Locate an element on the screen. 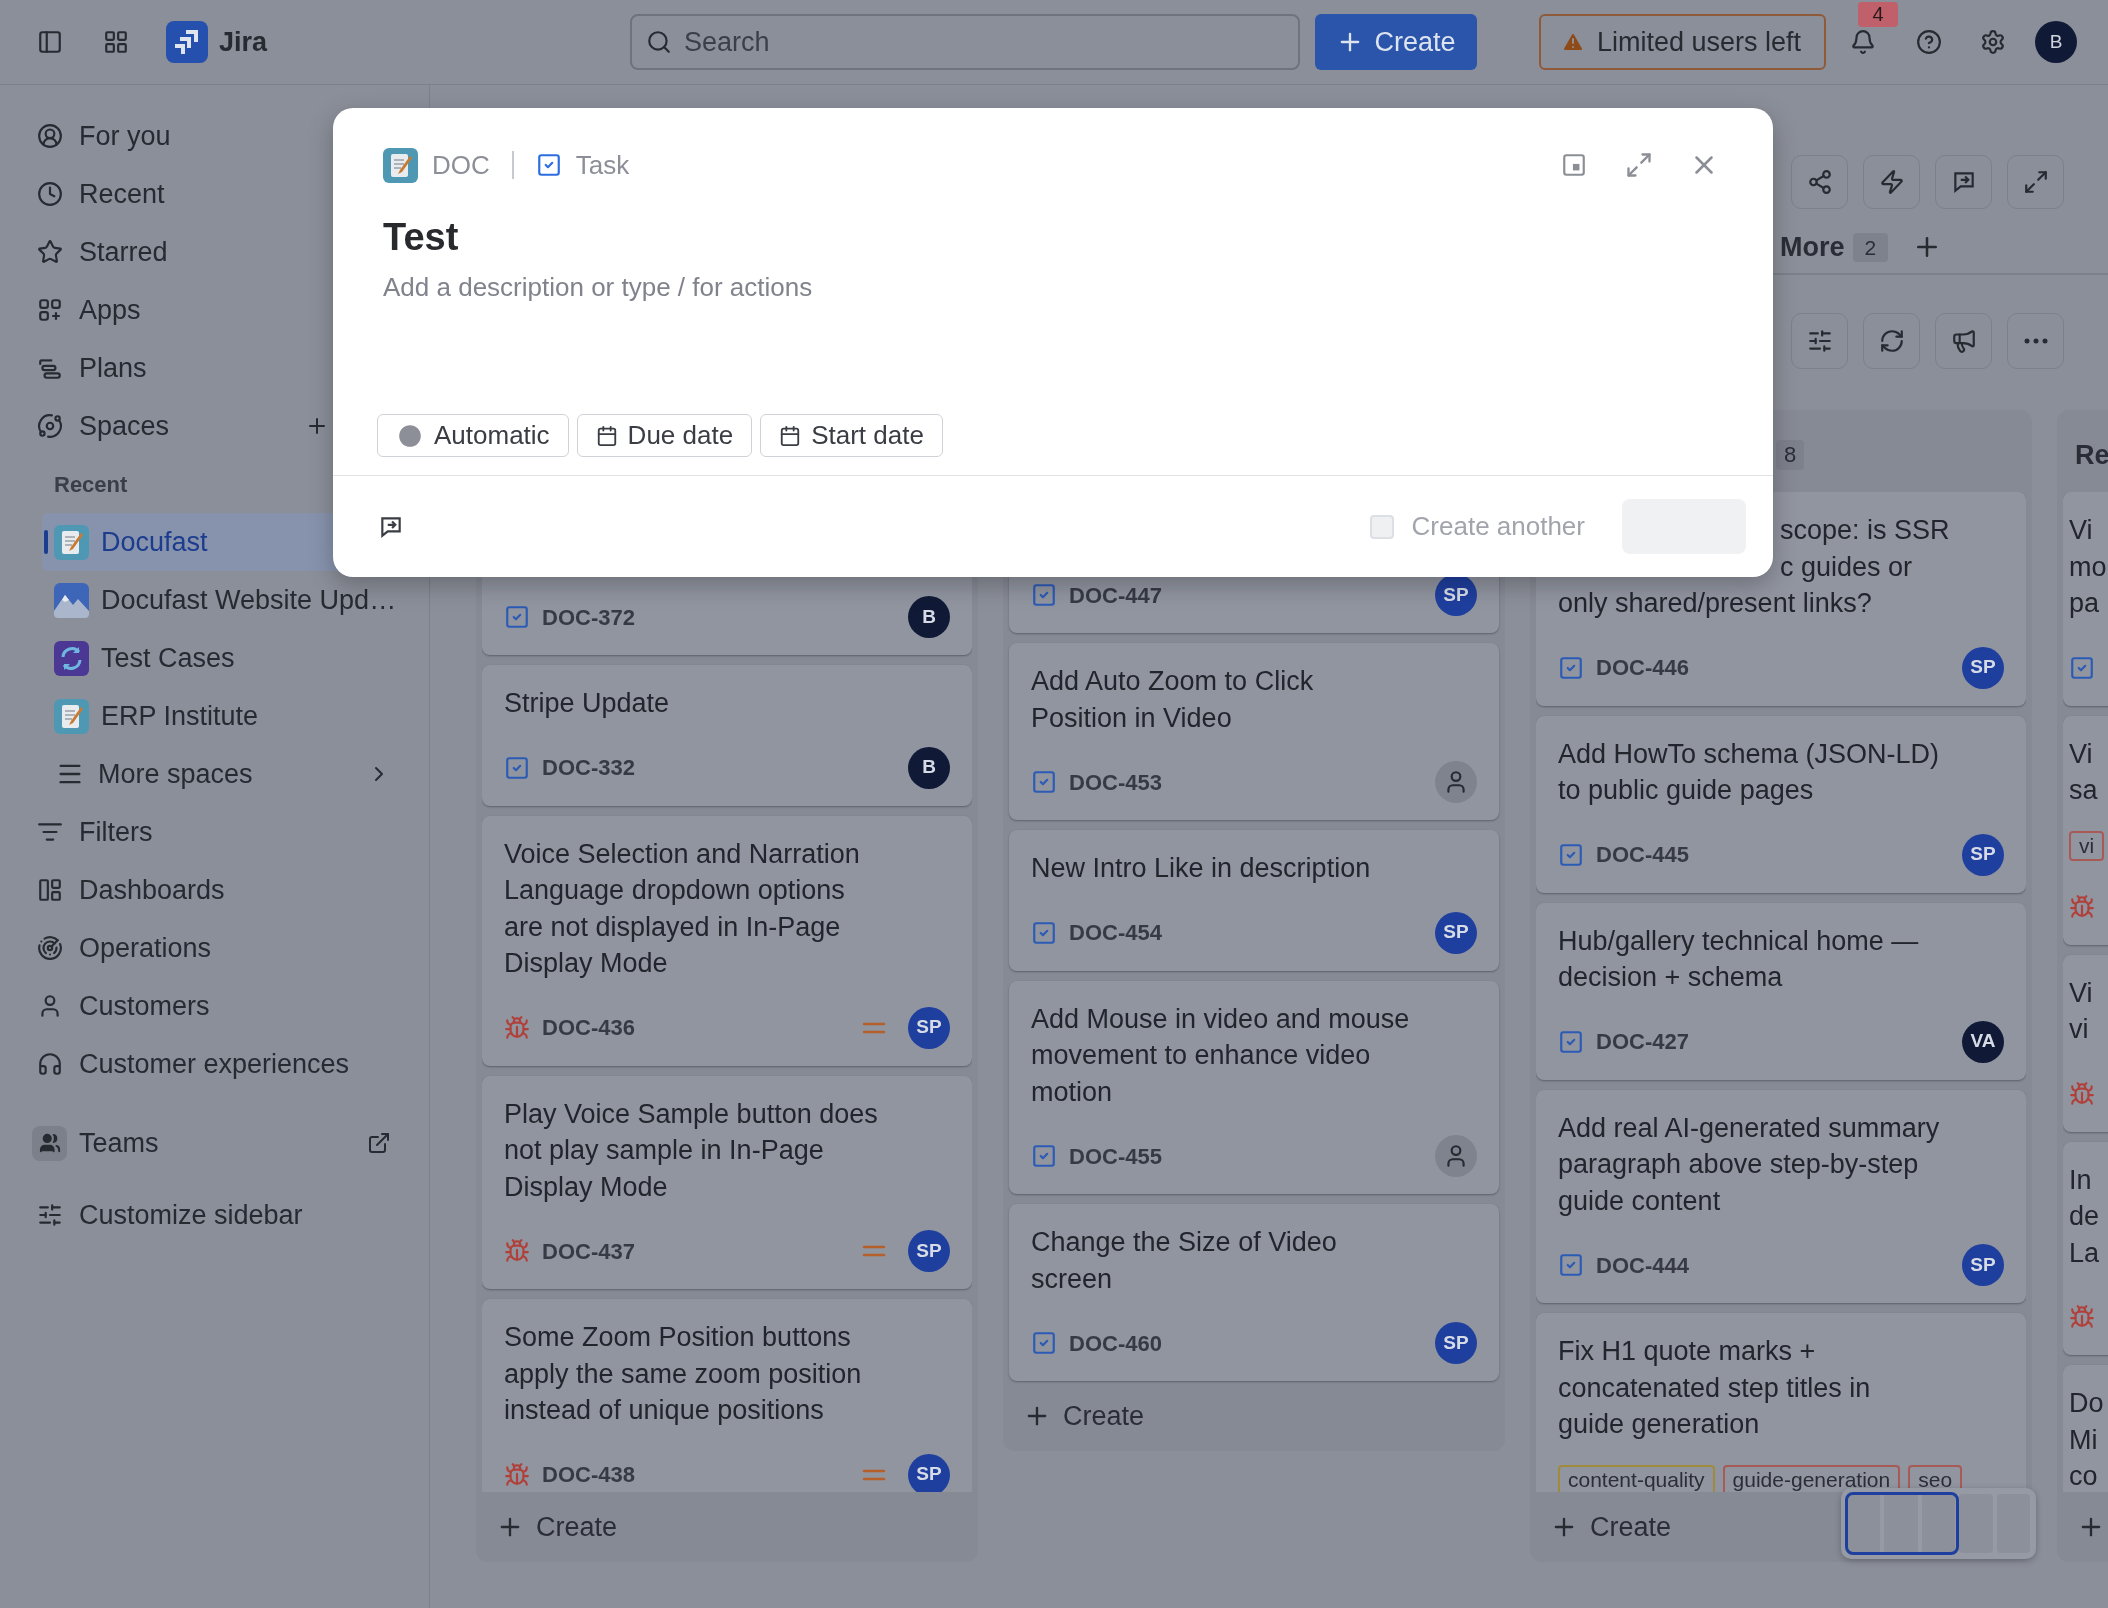 This screenshot has width=2108, height=1608. card-title: Add Auto Zoom to Click Position in Video is located at coordinates (1173, 700).